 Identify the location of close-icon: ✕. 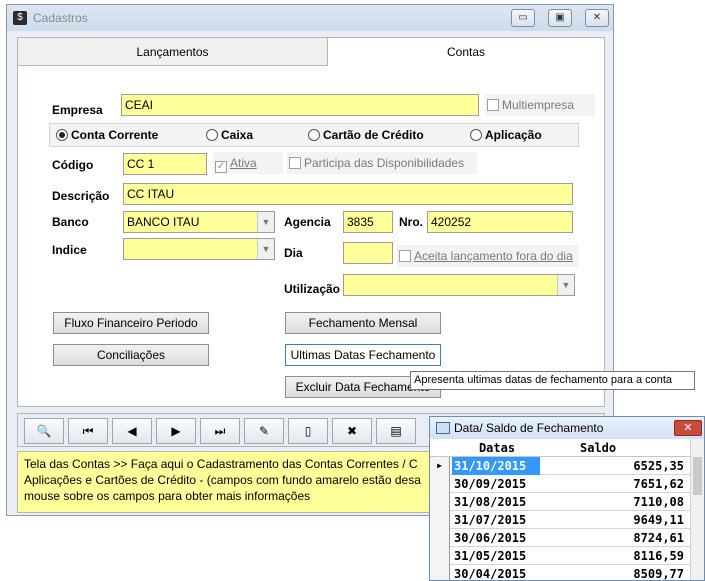
(688, 428).